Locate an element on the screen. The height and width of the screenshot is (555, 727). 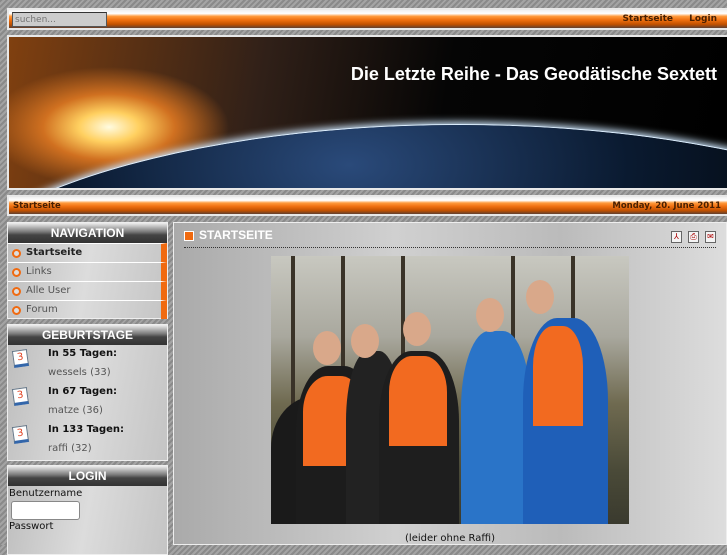
username-field is located at coordinates (45, 510).